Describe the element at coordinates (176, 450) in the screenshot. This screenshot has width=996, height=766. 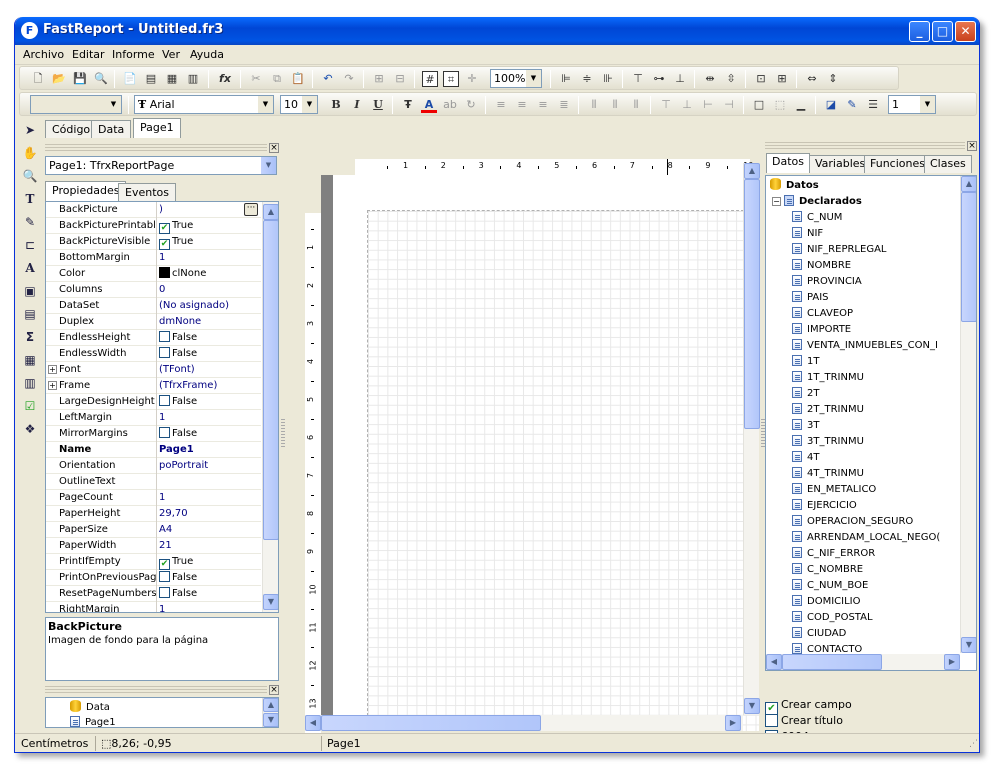
I see `property-value: Page1` at that location.